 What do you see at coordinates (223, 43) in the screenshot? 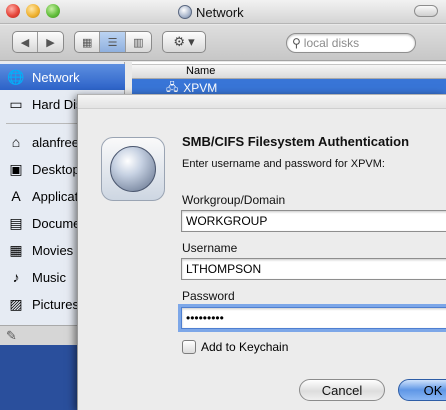
I see `toolbar: ◀ ▶ ▦ ☰ ▥ ⚙ ▾ ⚲` at bounding box center [223, 43].